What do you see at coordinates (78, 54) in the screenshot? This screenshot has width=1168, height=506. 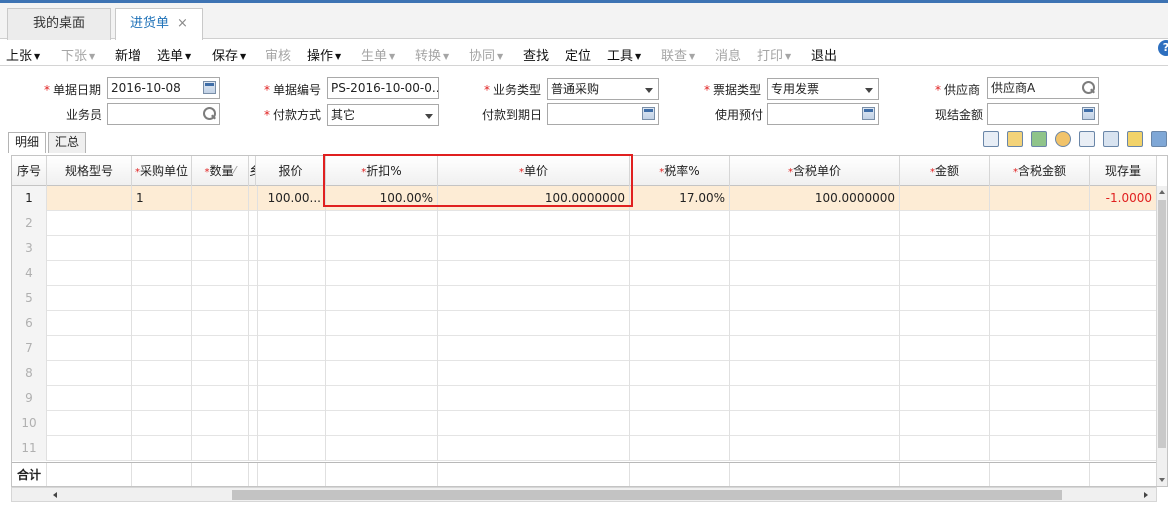 I see `next-menu-button: 下张 ▼` at bounding box center [78, 54].